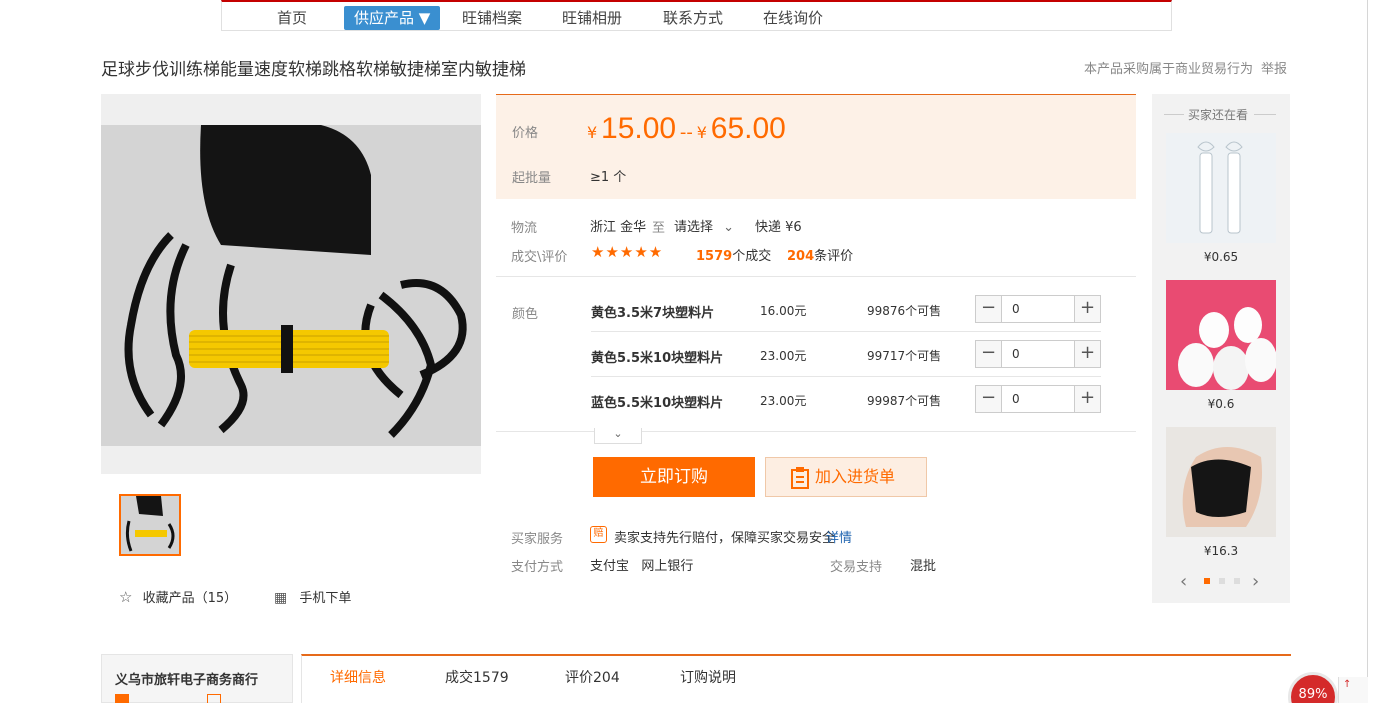 The width and height of the screenshot is (1375, 703). Describe the element at coordinates (693, 18) in the screenshot. I see `nav-contact: 联系方式` at that location.